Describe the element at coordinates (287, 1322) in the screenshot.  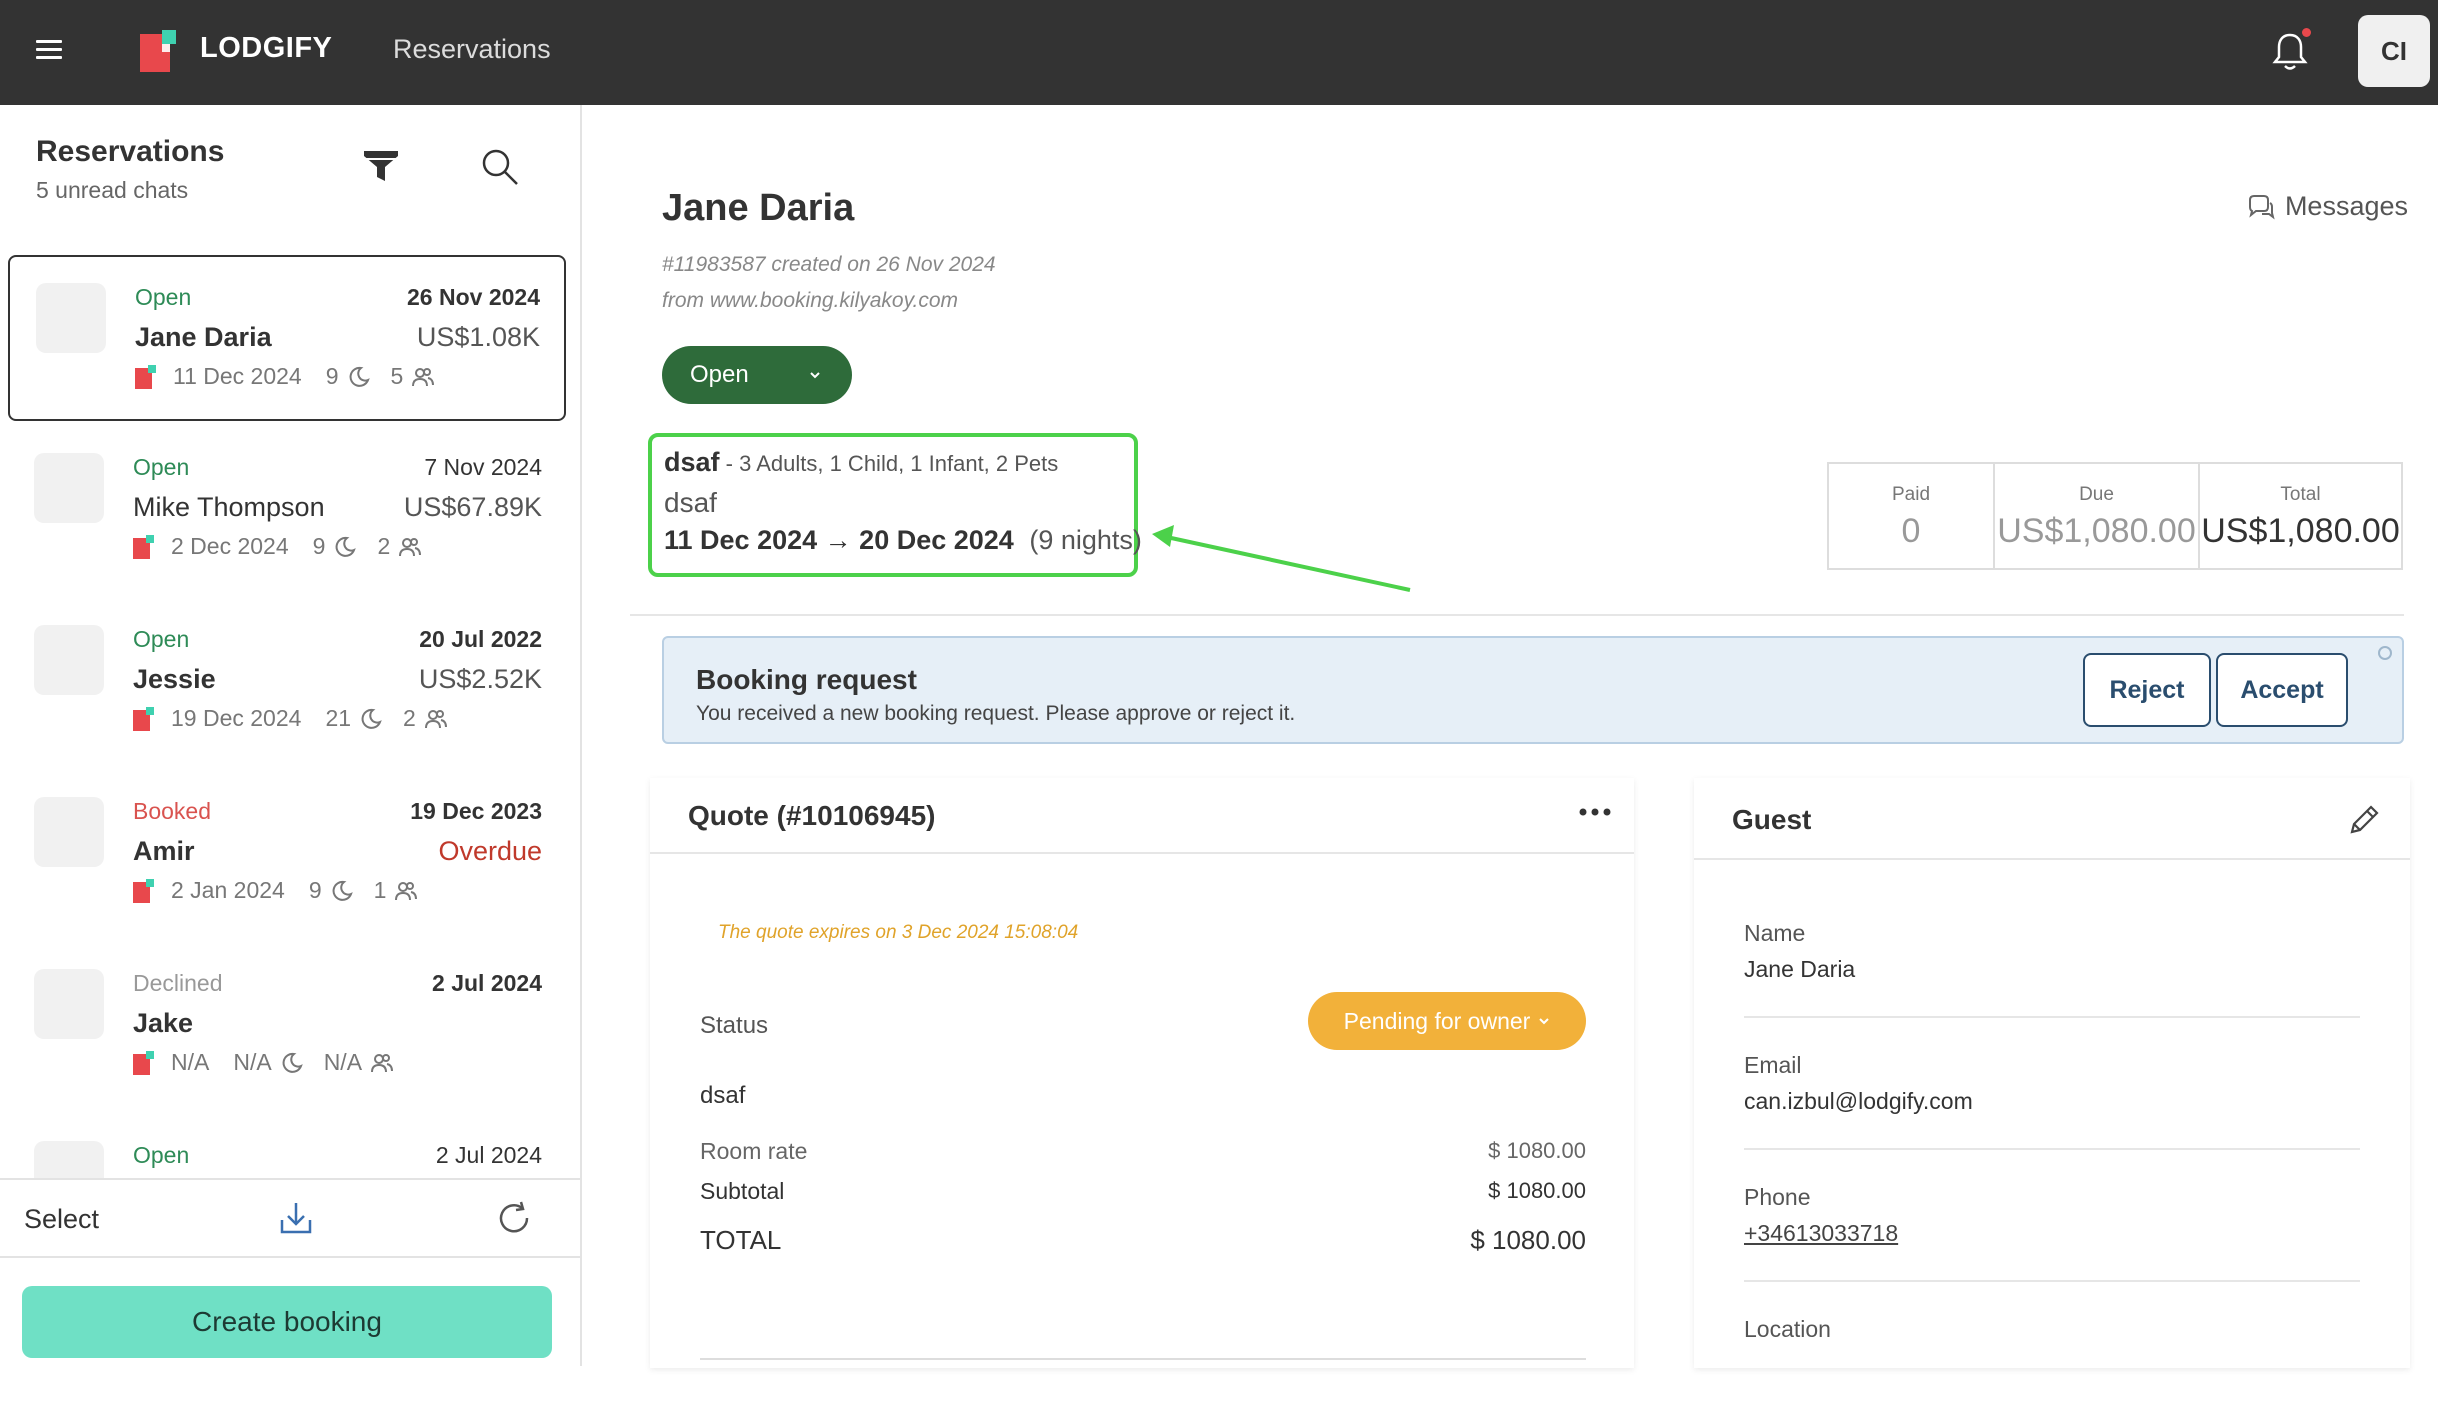
I see `create-booking-button: Create booking` at that location.